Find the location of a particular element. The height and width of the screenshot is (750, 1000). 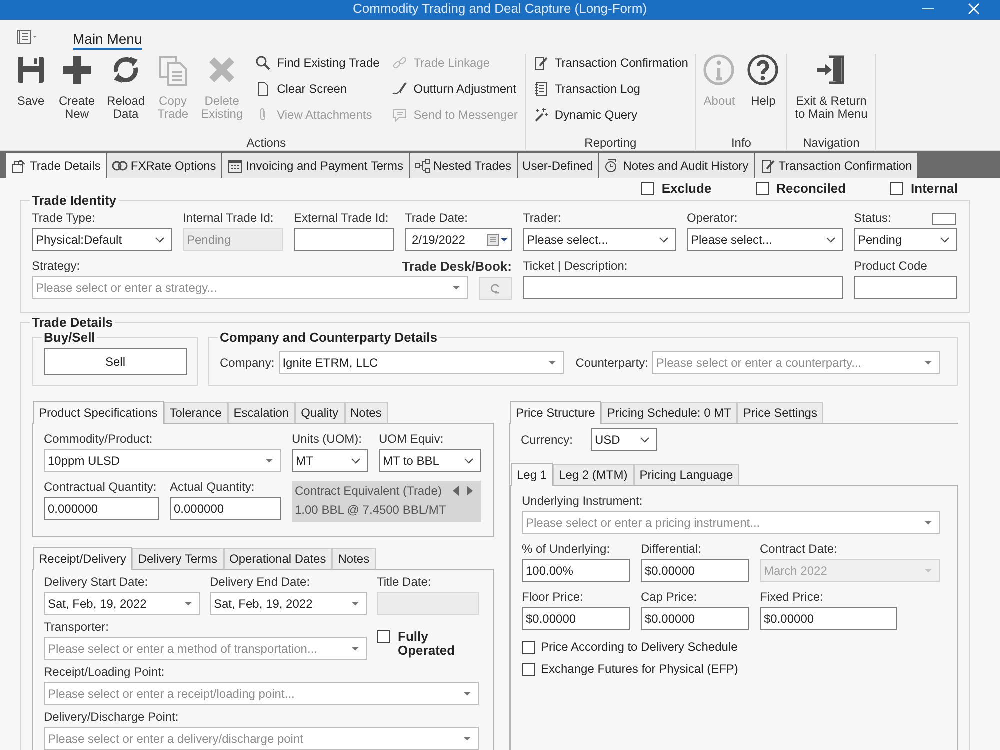

ribbon-button: Save is located at coordinates (31, 81).